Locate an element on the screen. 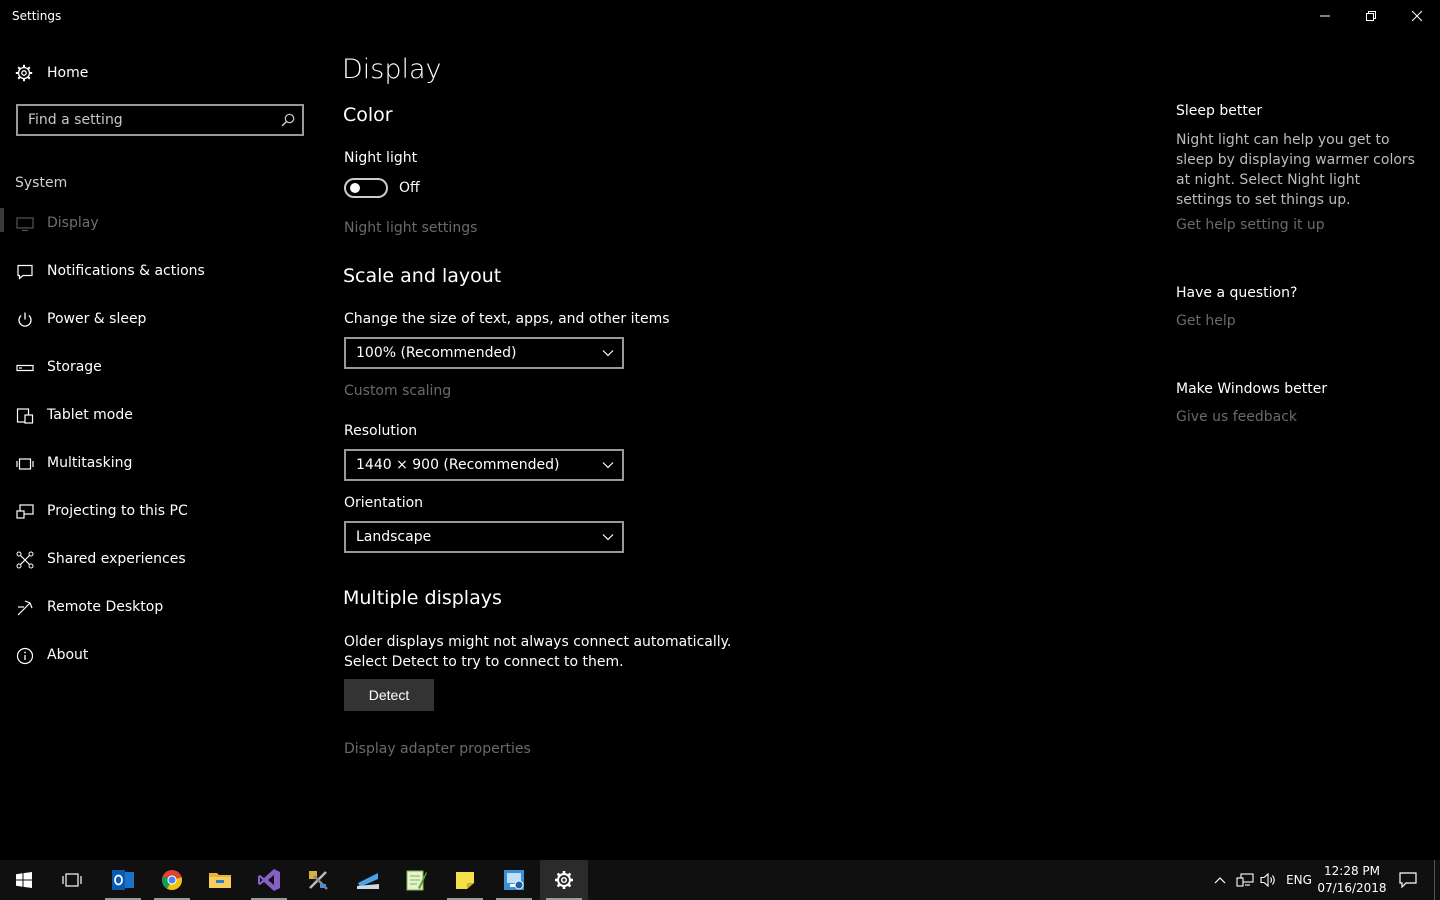  close-icon is located at coordinates (1417, 16).